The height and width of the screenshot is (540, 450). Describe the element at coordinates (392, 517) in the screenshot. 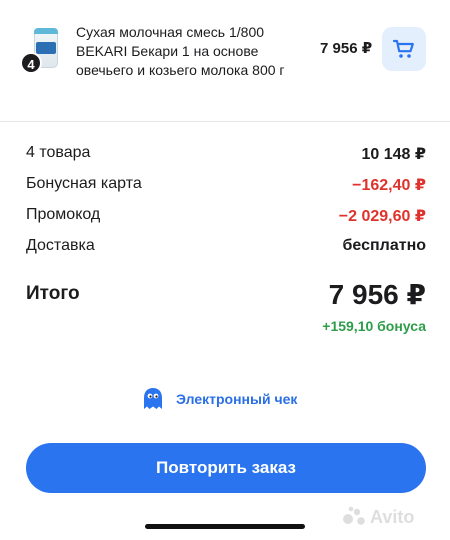

I see `svg-text: Avito` at that location.